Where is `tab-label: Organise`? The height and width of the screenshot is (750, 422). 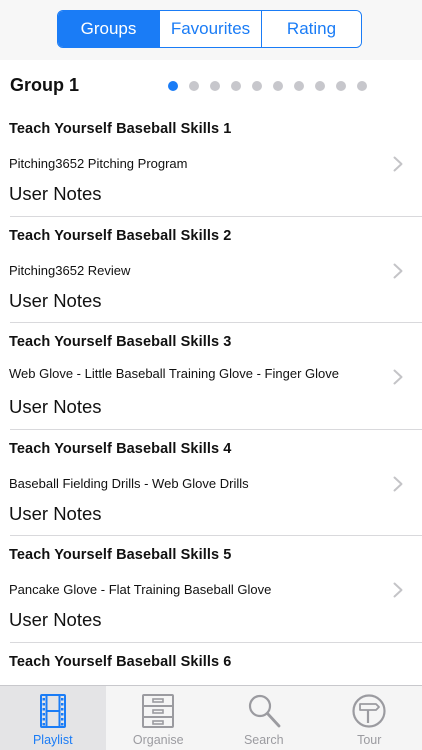 tab-label: Organise is located at coordinates (158, 740).